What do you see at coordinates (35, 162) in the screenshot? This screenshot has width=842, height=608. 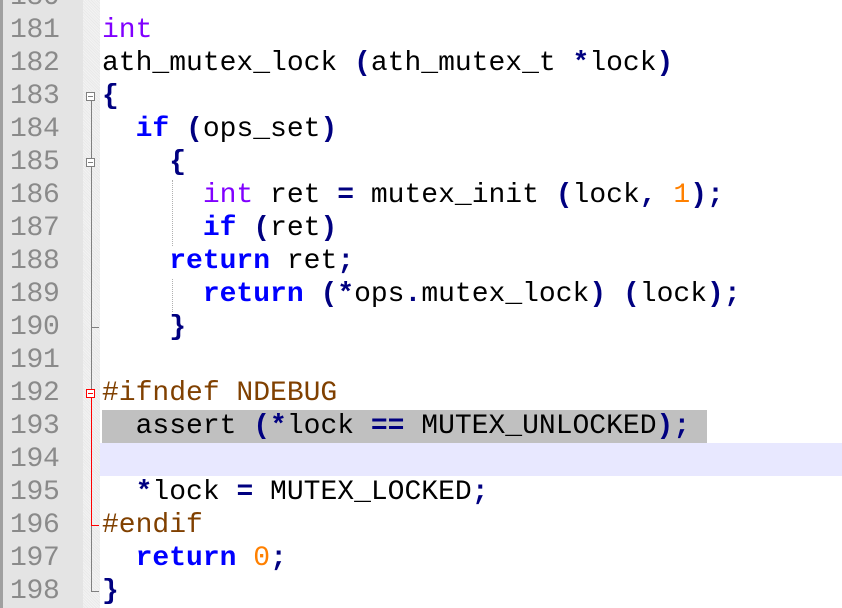 I see `line-number: 185` at bounding box center [35, 162].